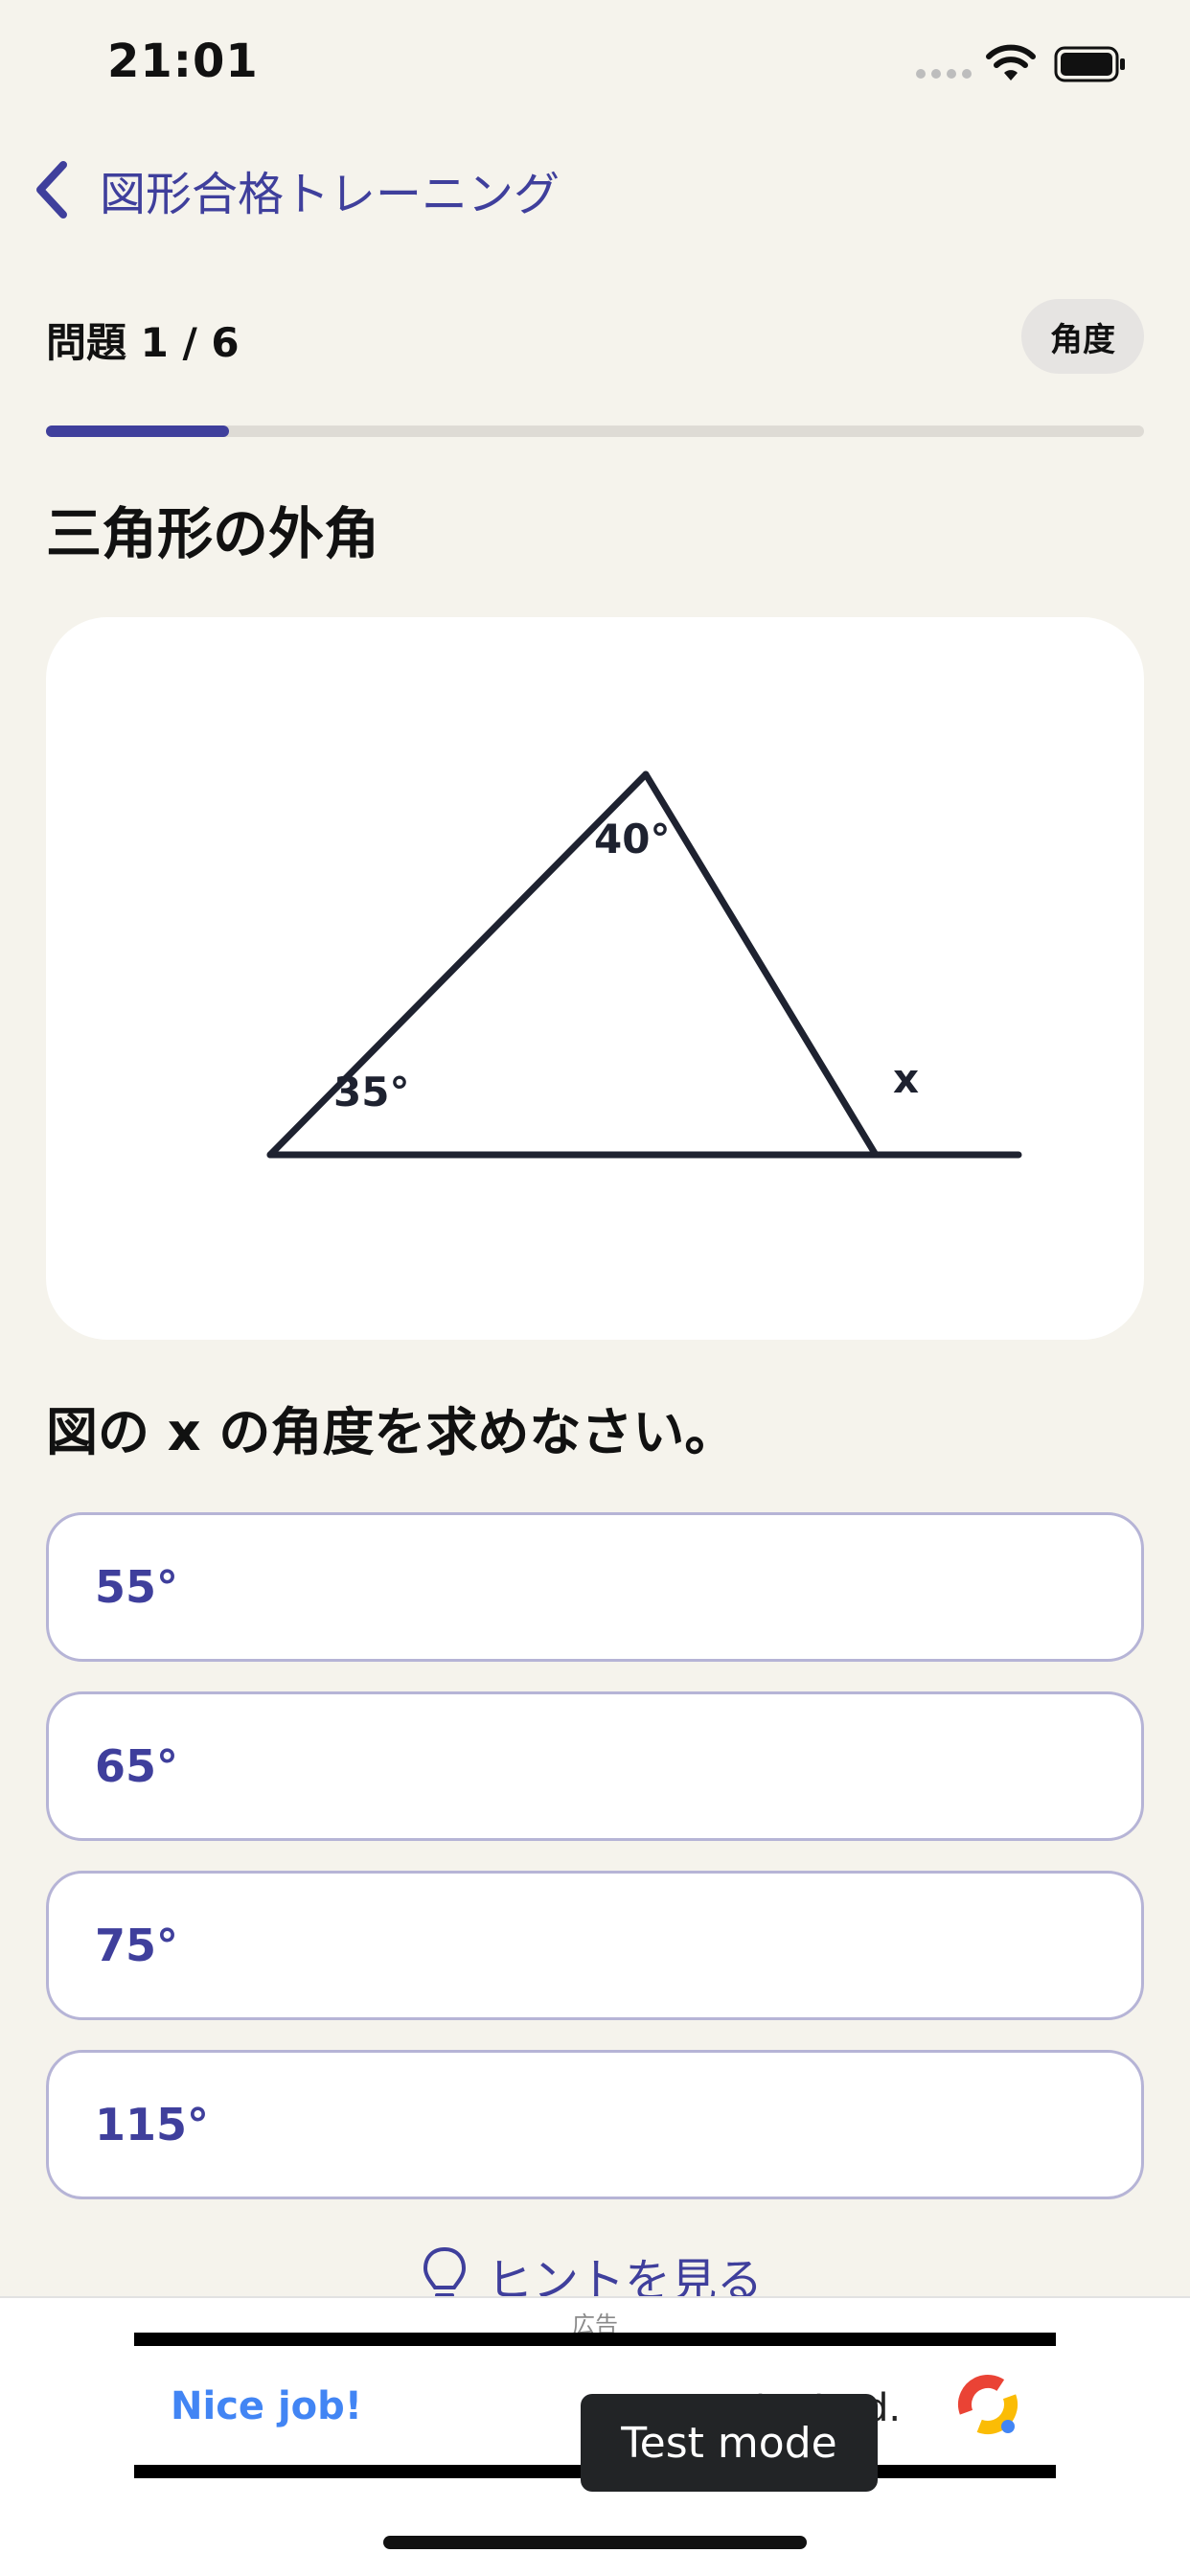 This screenshot has width=1190, height=2576. I want to click on cellular-signal-icon, so click(944, 74).